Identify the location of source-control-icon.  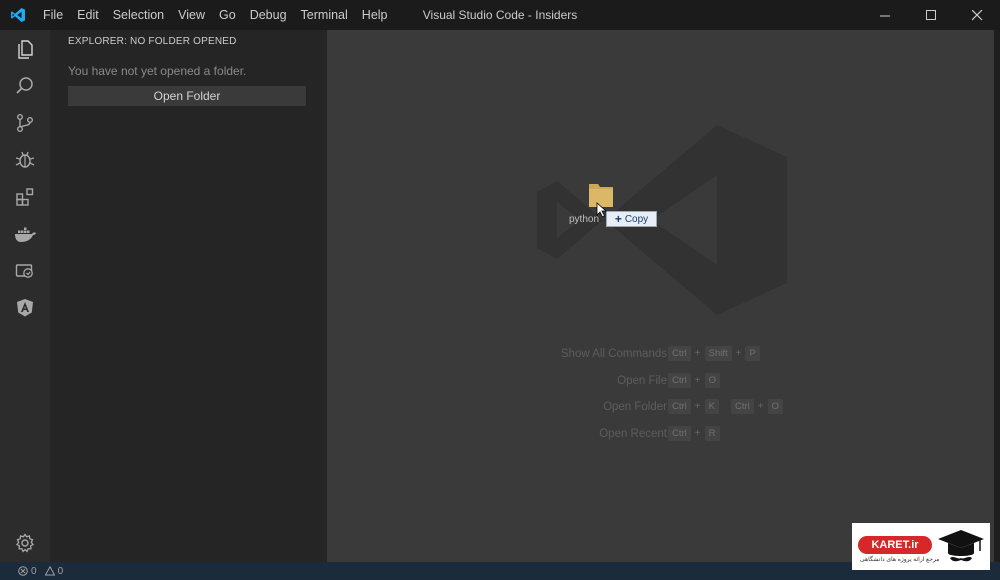
(25, 122).